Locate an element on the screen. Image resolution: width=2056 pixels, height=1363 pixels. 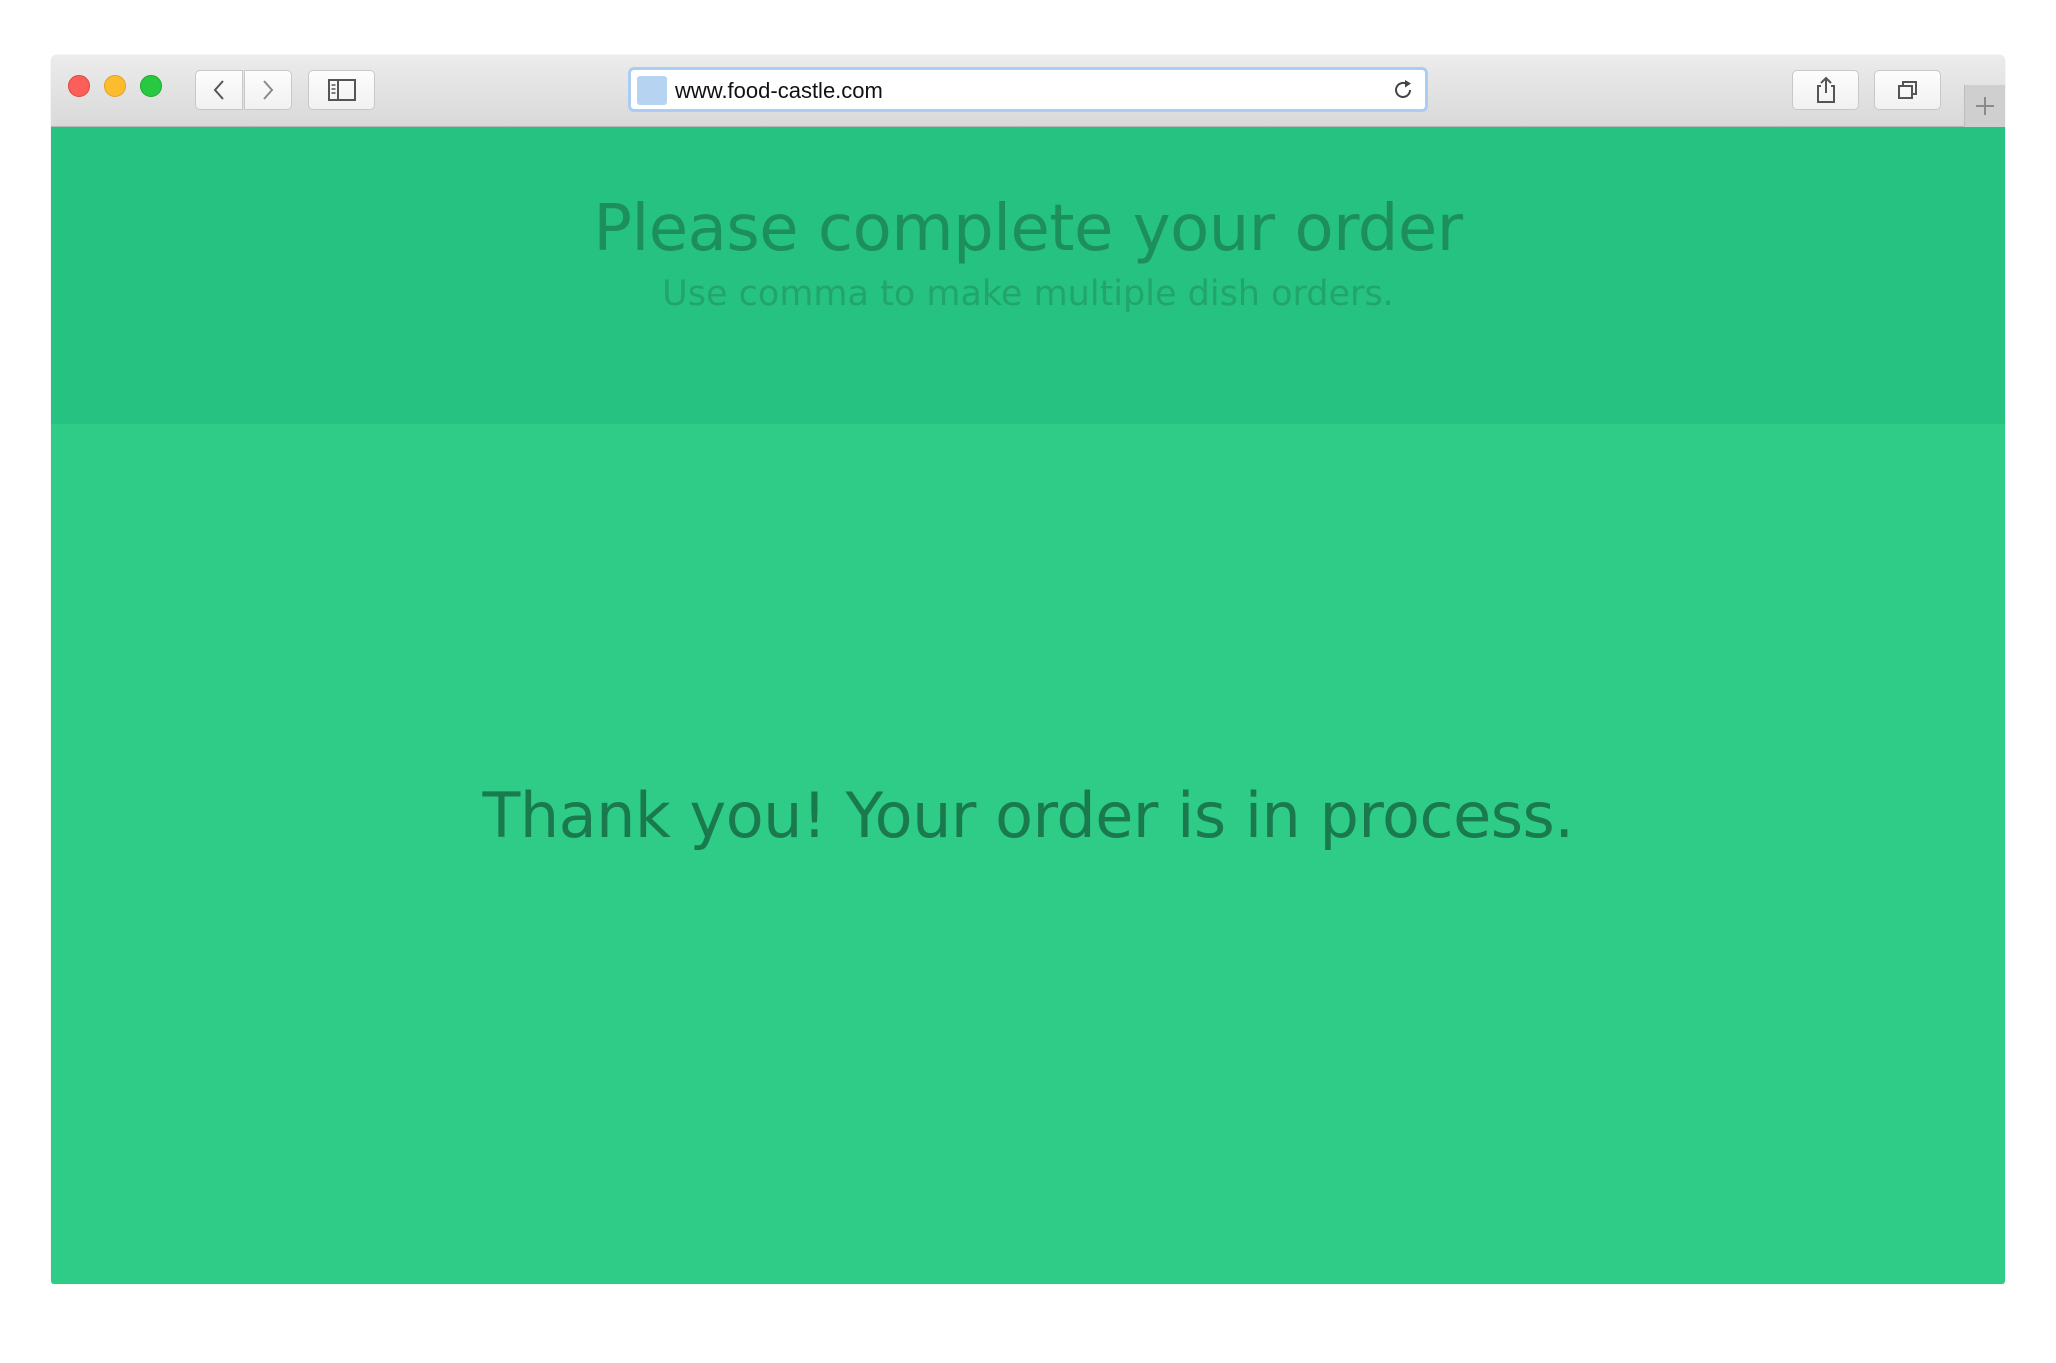
new-tab-button is located at coordinates (1984, 106).